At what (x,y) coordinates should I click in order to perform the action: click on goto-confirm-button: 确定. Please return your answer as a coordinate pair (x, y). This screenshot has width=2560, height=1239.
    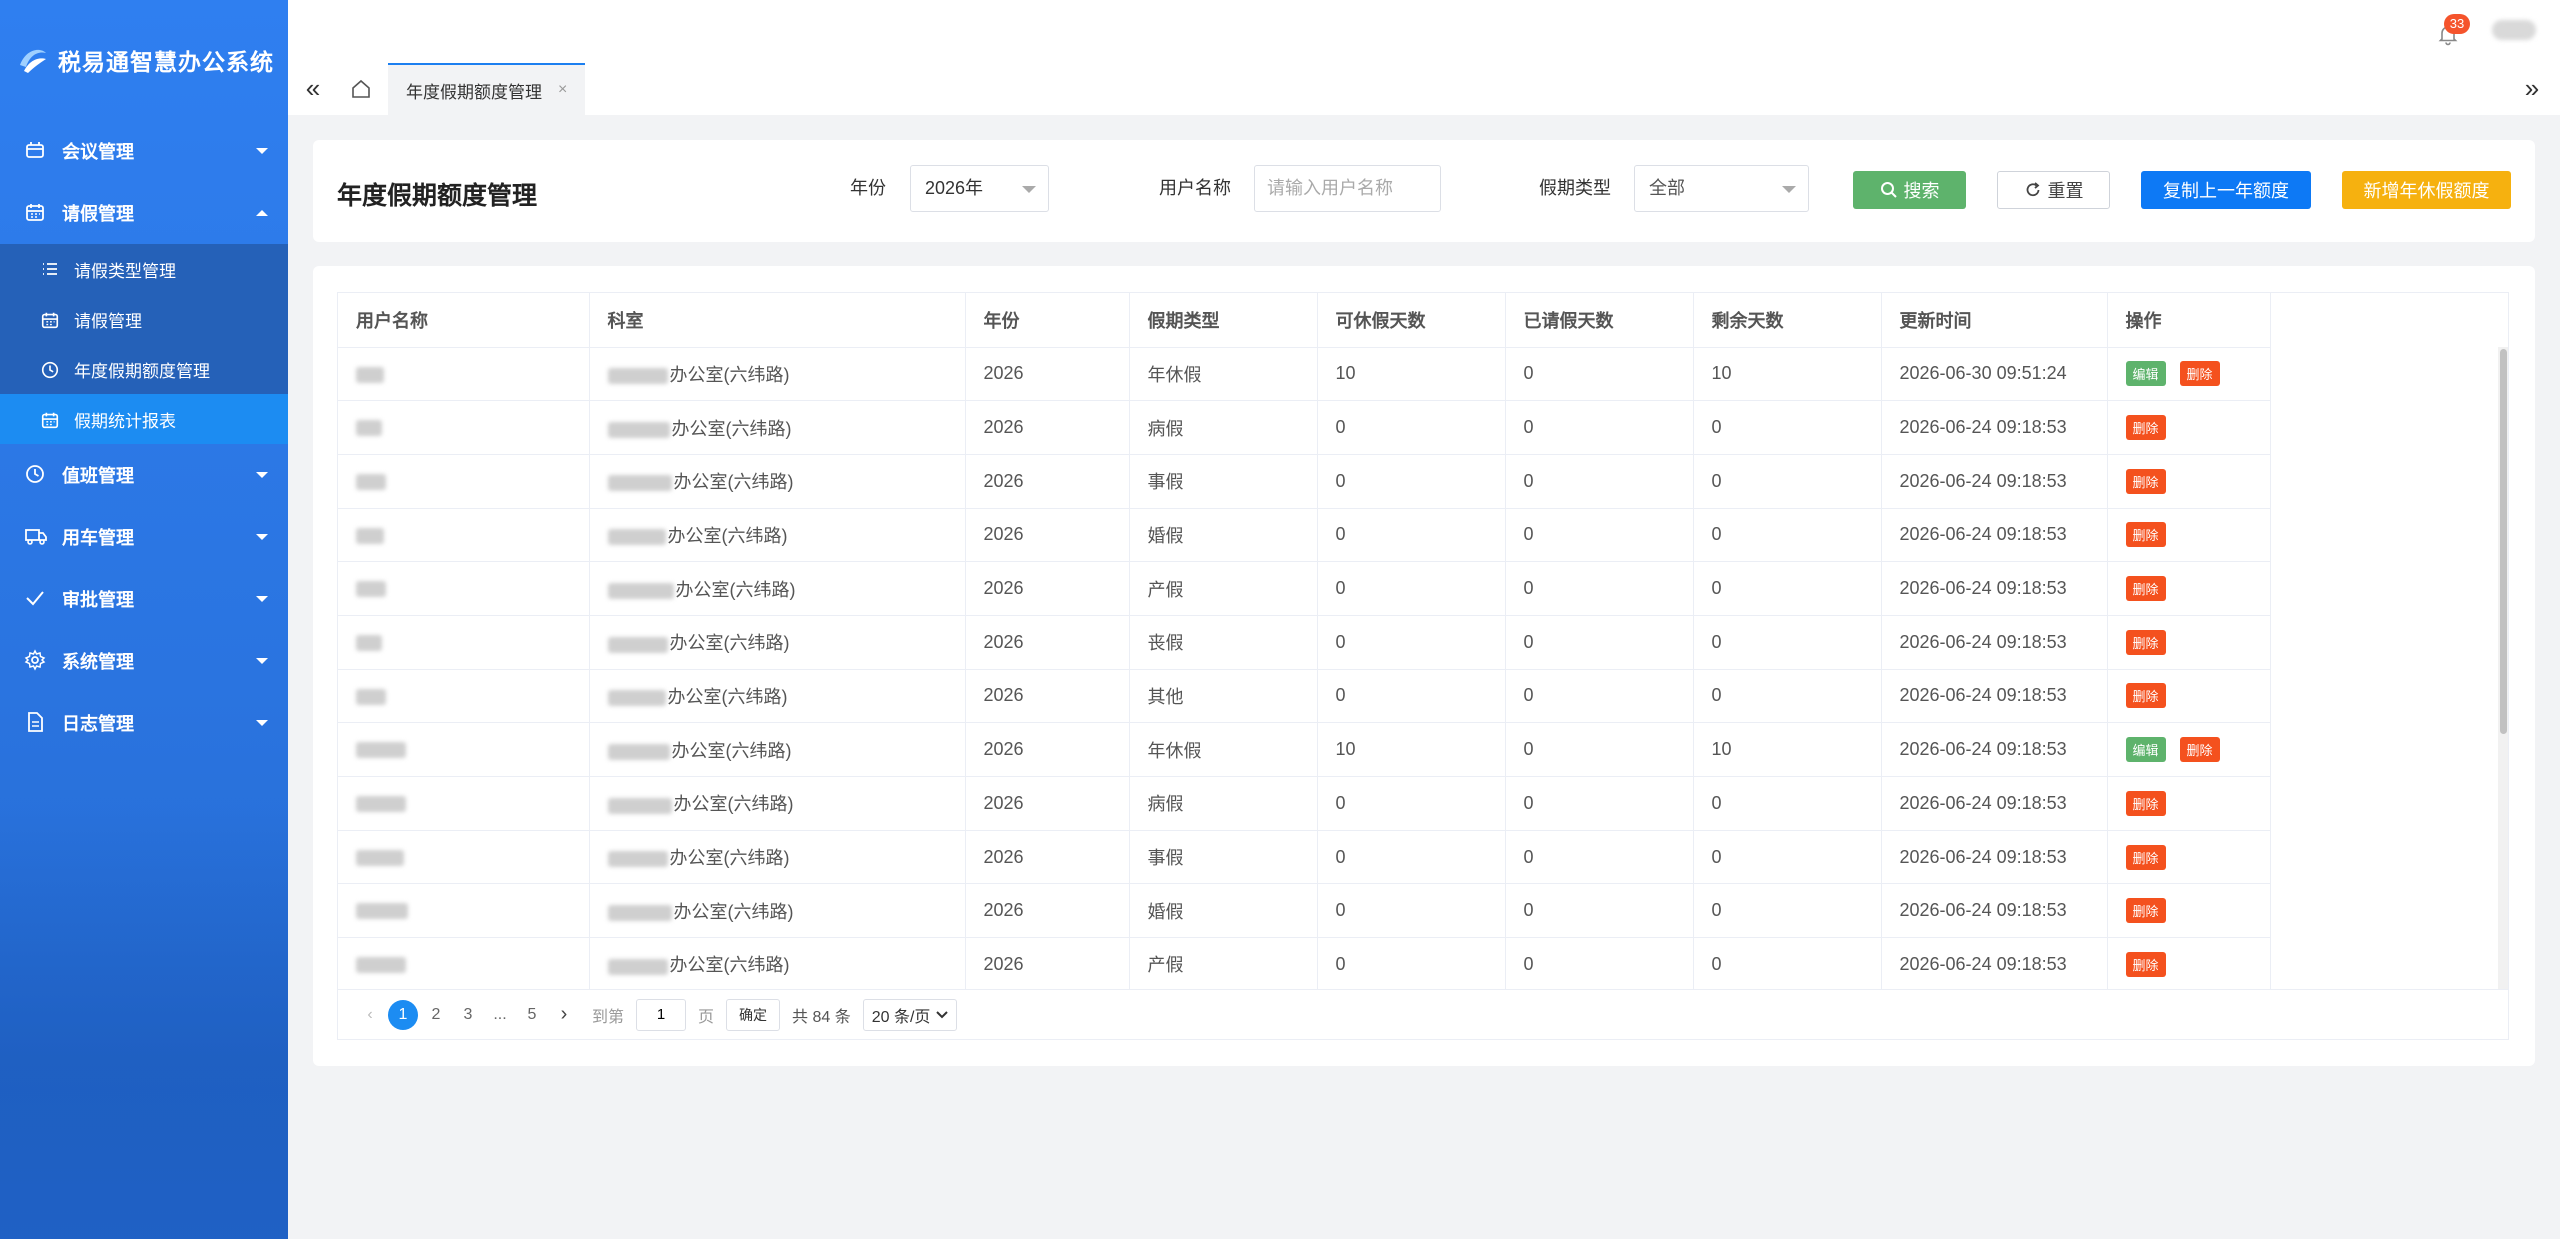
    Looking at the image, I should click on (753, 1014).